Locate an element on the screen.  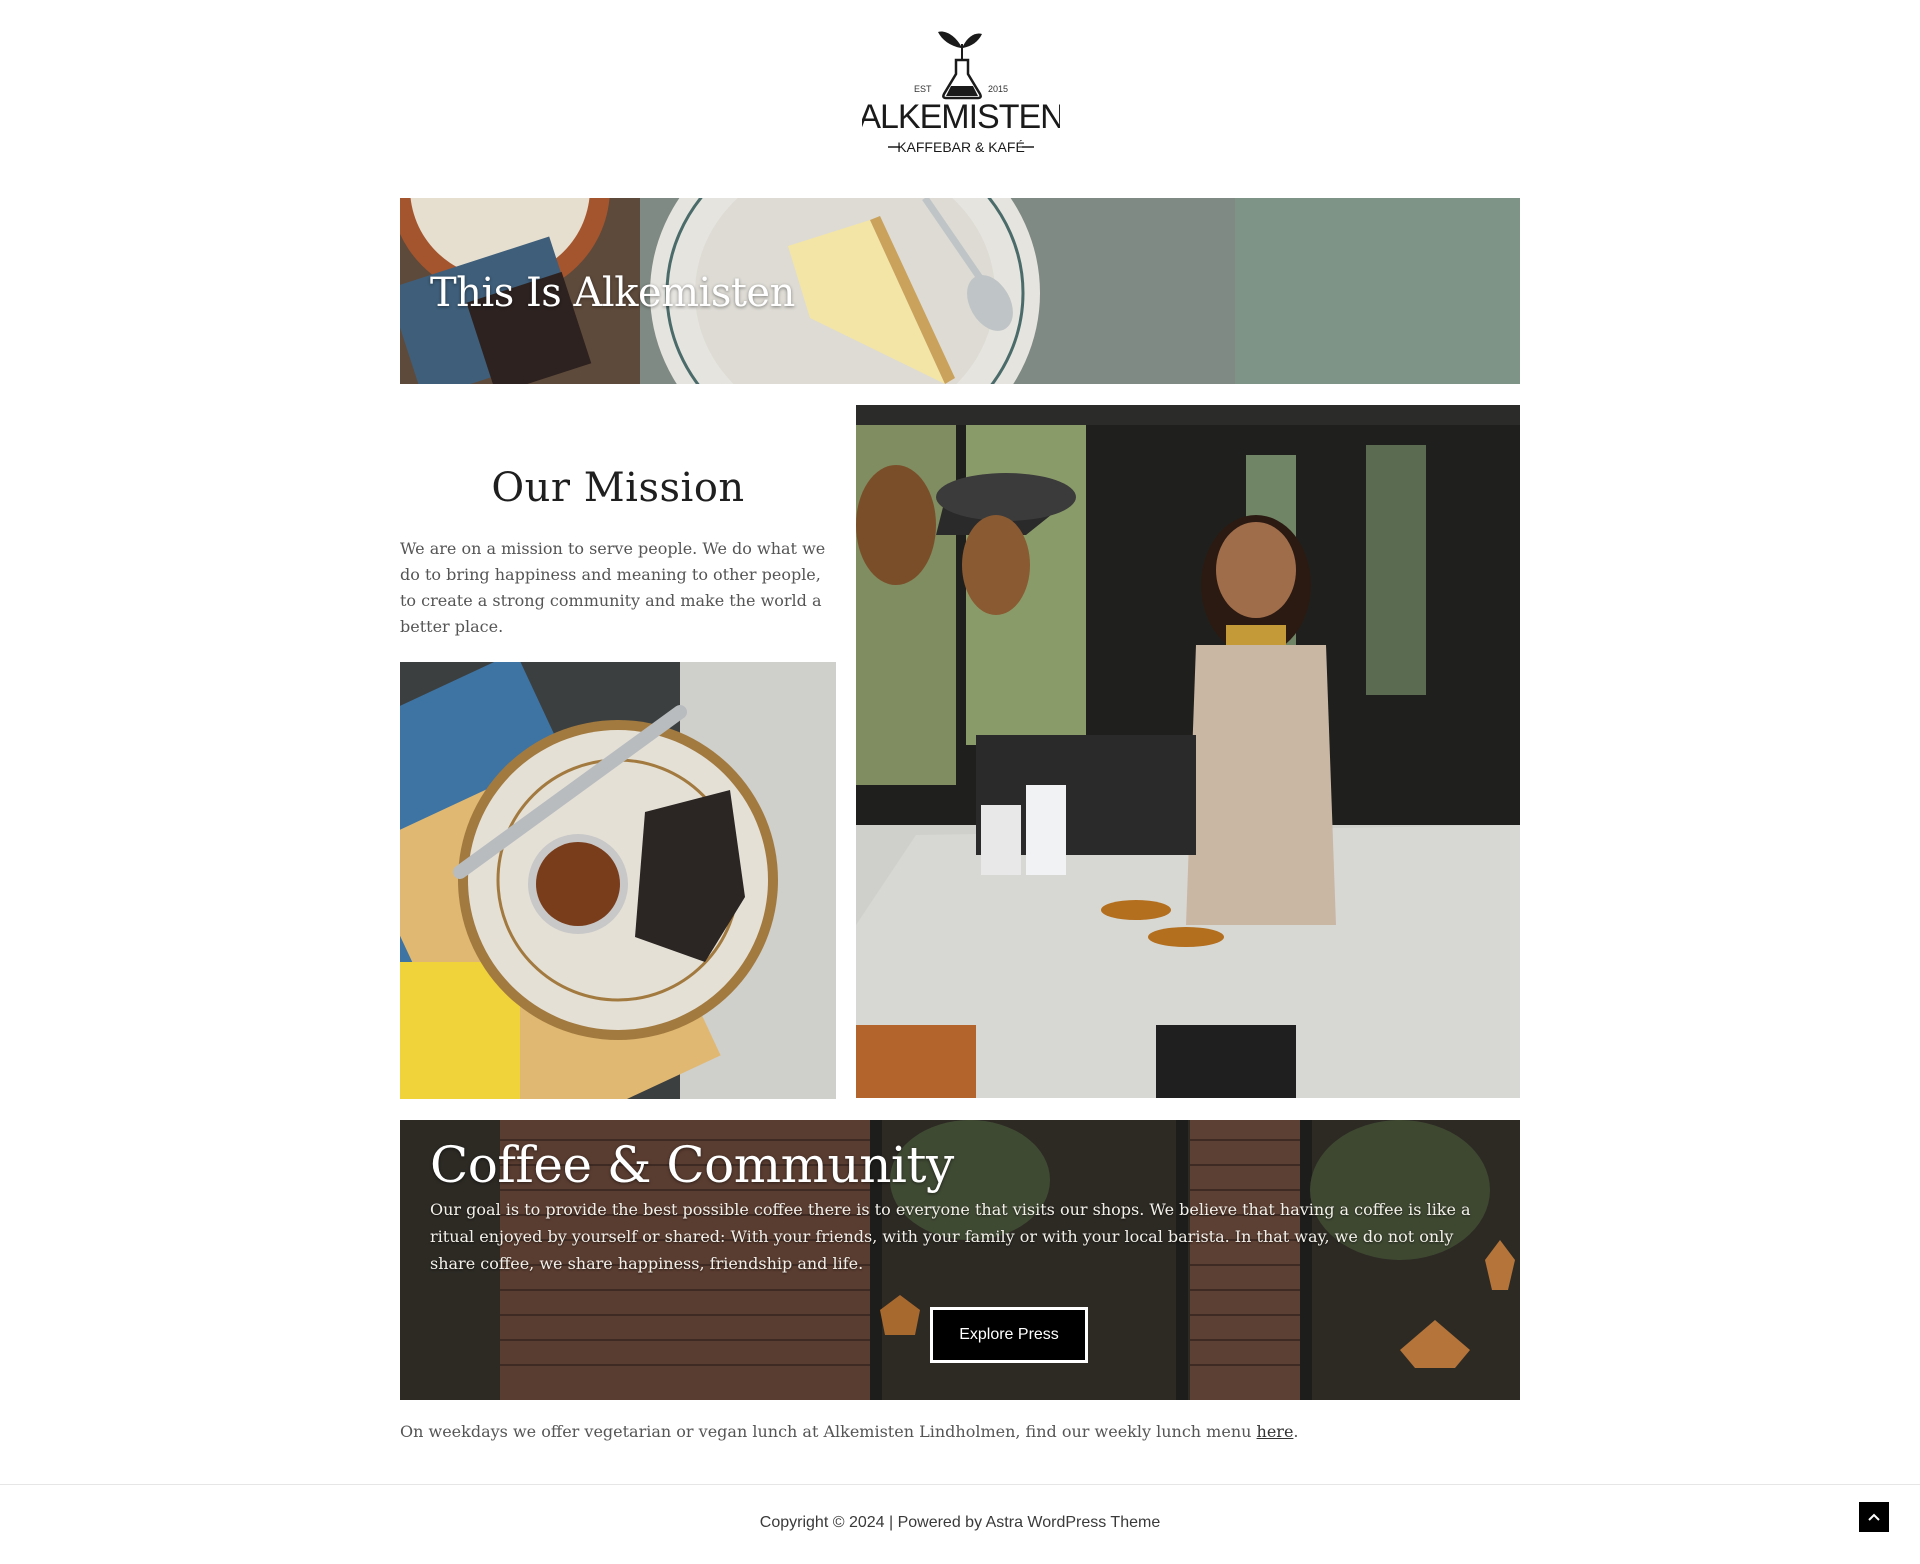
explore-press-button: Explore Press is located at coordinates (1009, 1335).